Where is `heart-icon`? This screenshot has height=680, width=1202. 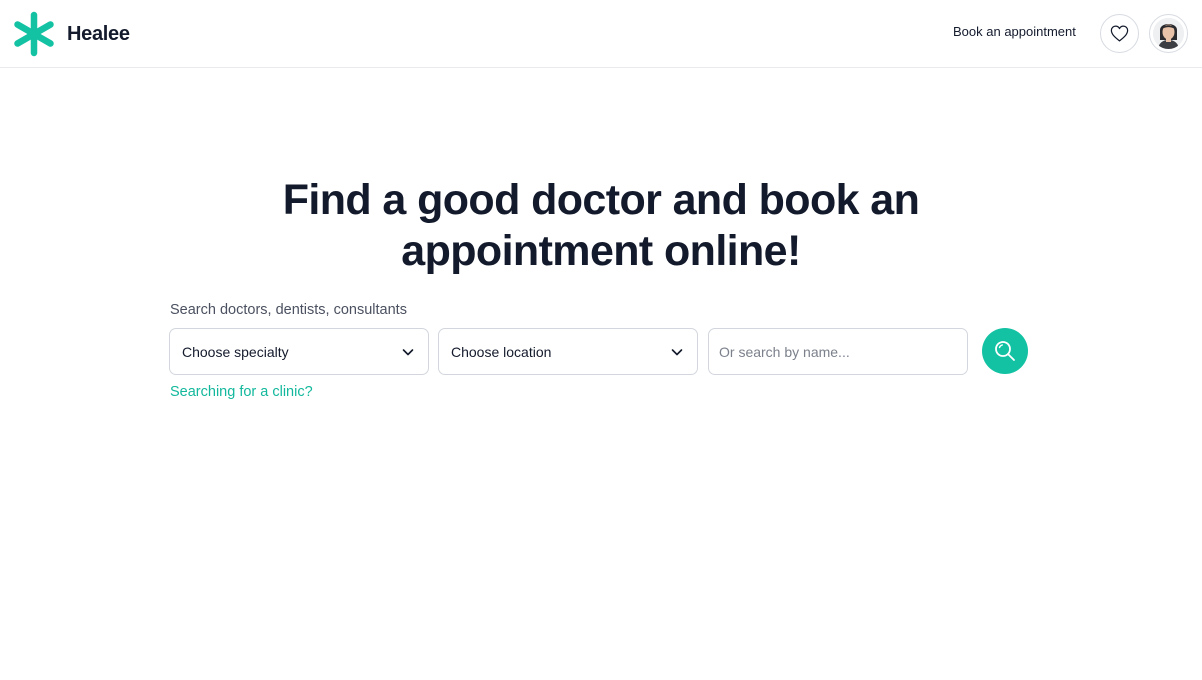 heart-icon is located at coordinates (1119, 33).